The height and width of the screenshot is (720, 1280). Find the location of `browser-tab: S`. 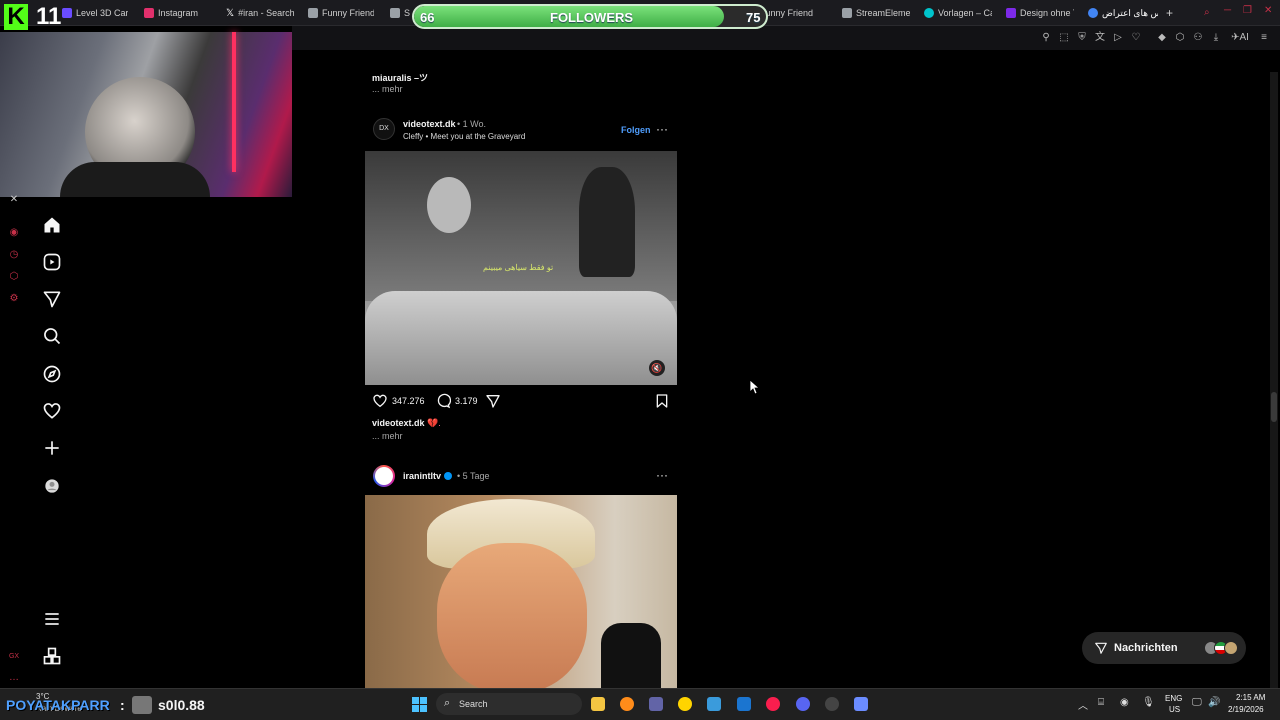

browser-tab: S is located at coordinates (400, 13).